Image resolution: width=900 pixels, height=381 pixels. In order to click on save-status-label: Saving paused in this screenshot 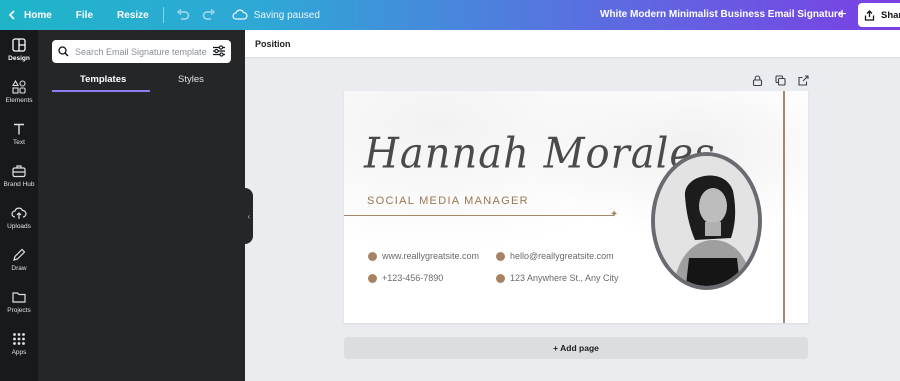, I will do `click(286, 15)`.